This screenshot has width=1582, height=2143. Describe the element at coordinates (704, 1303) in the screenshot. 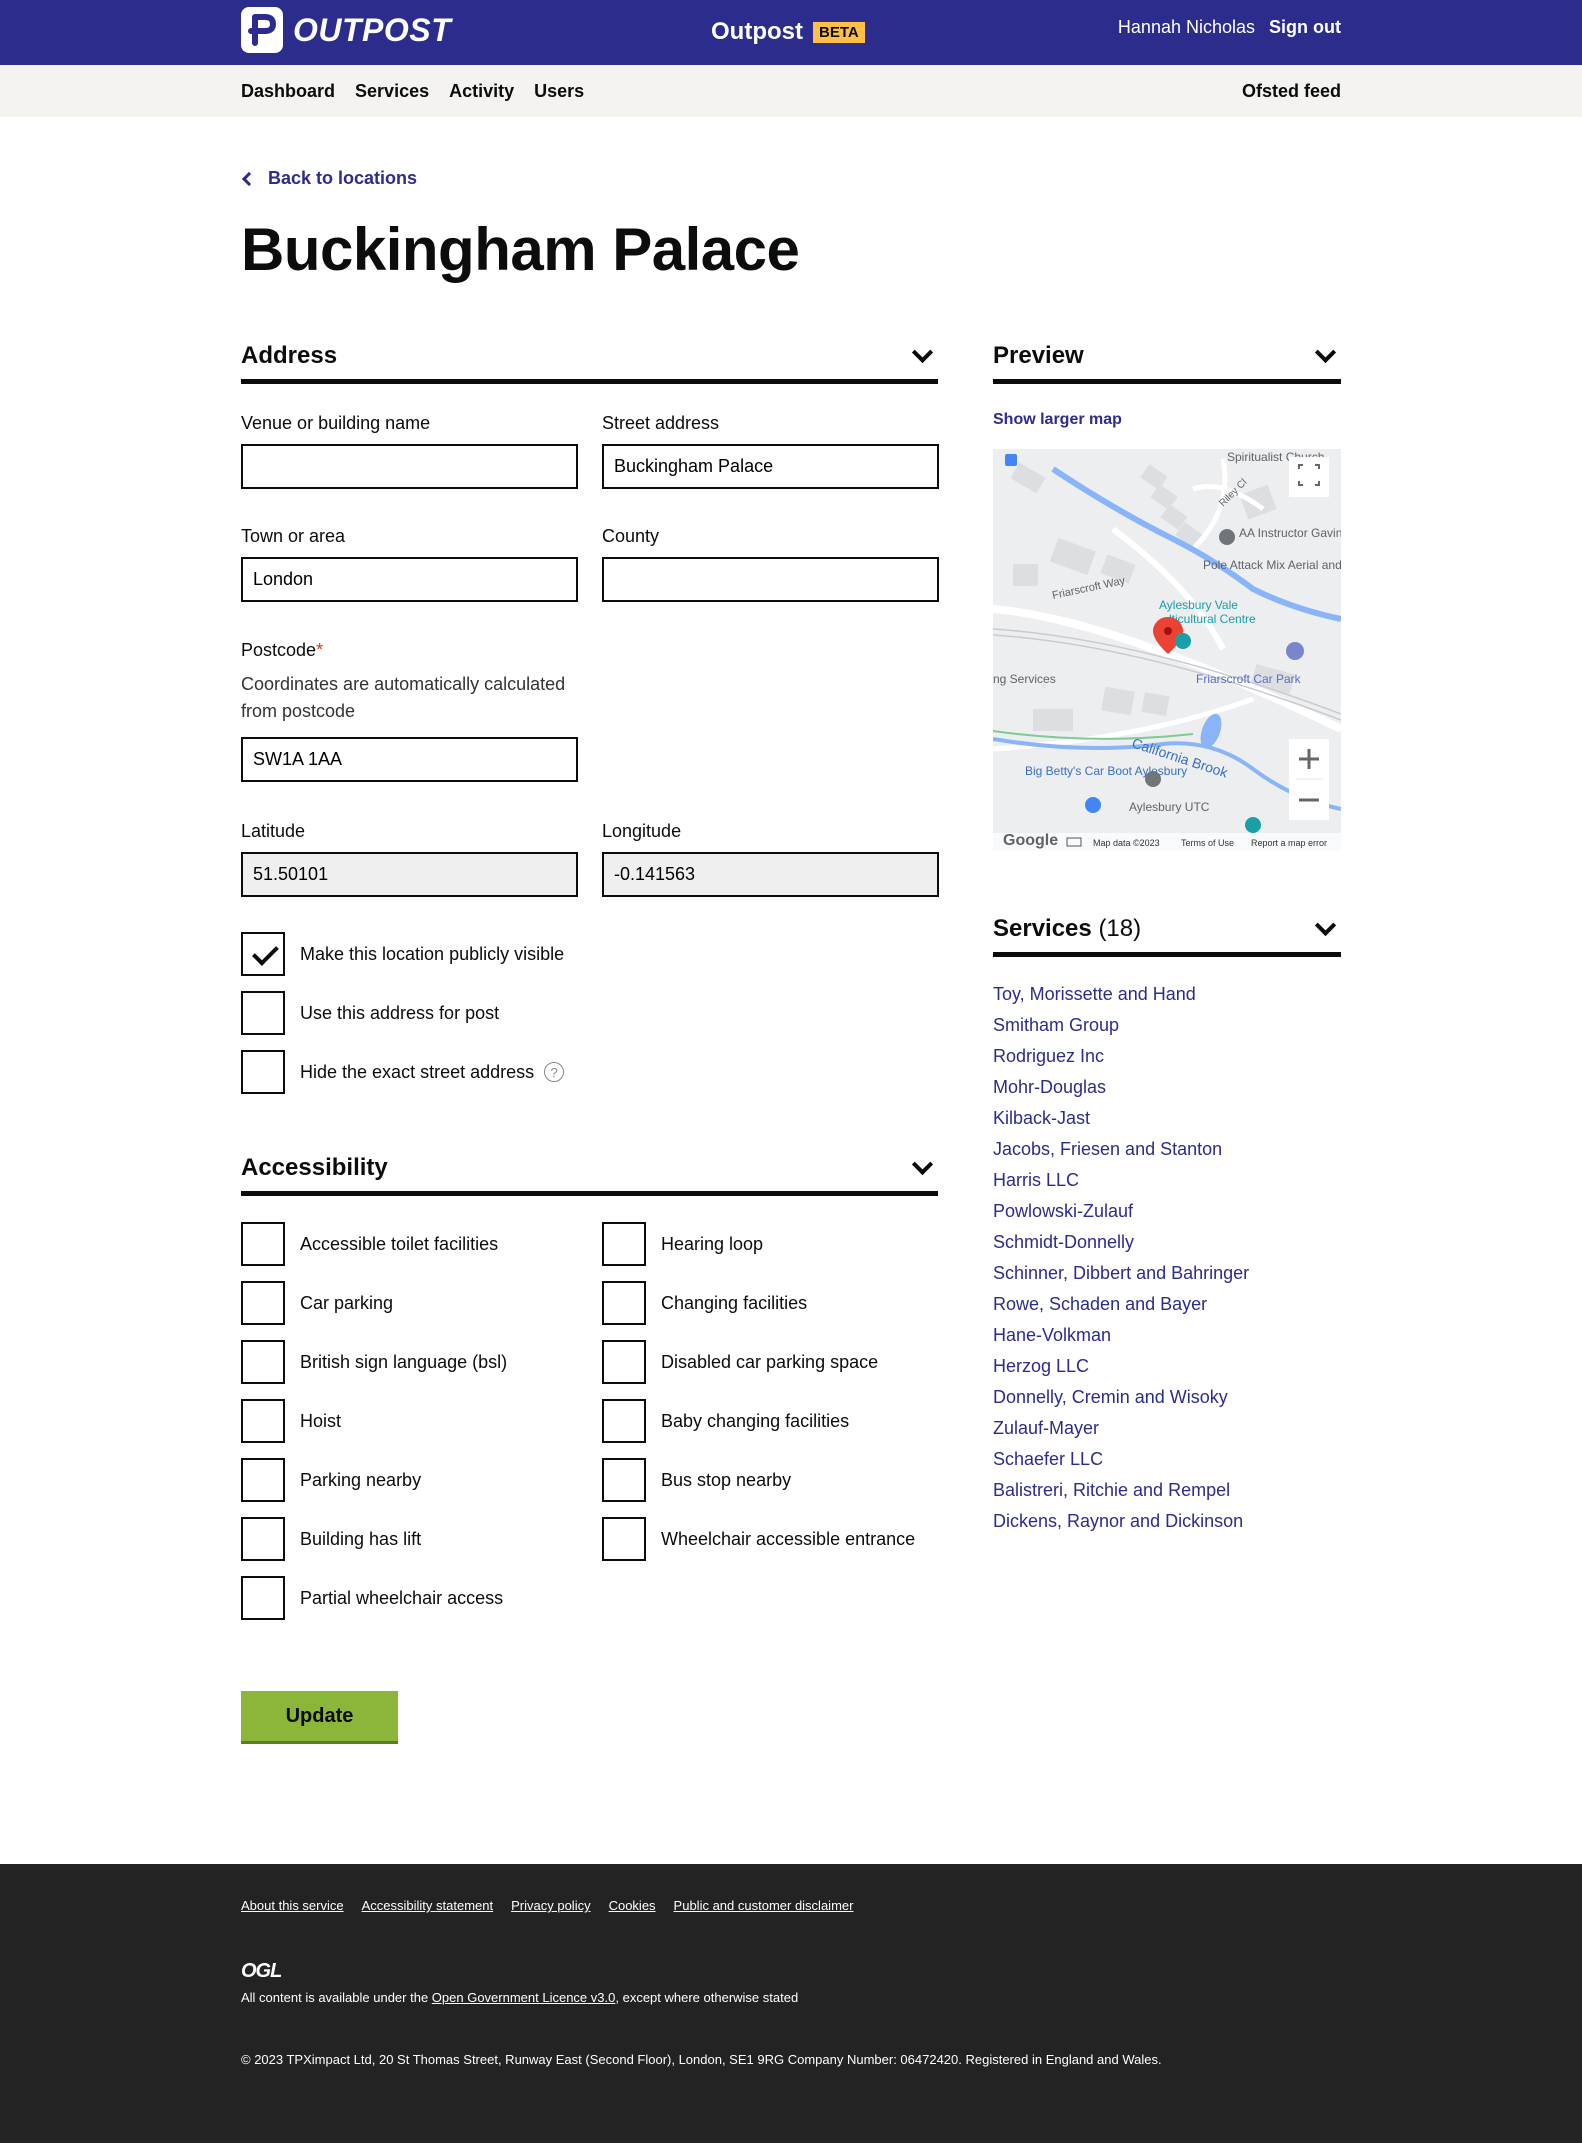

I see `accessibility-checkbox: Changing facilities` at that location.